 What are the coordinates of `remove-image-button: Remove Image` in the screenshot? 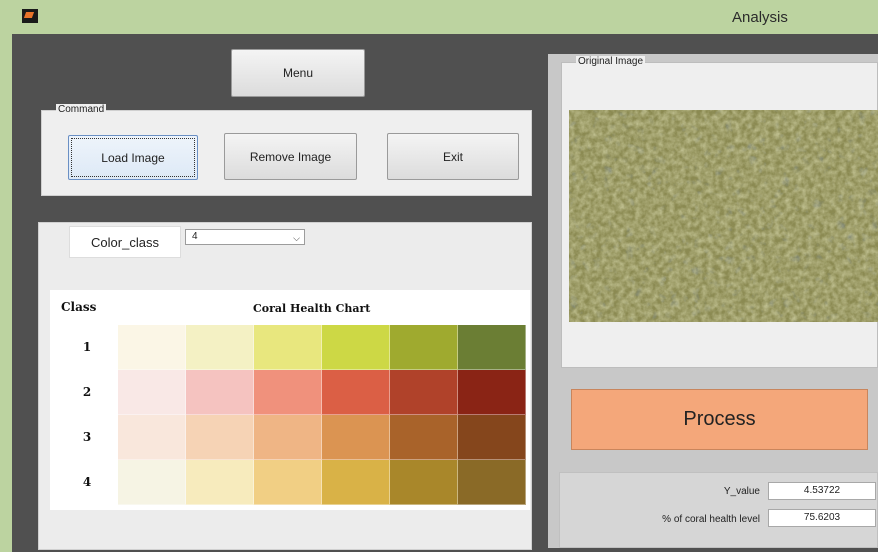 It's located at (290, 156).